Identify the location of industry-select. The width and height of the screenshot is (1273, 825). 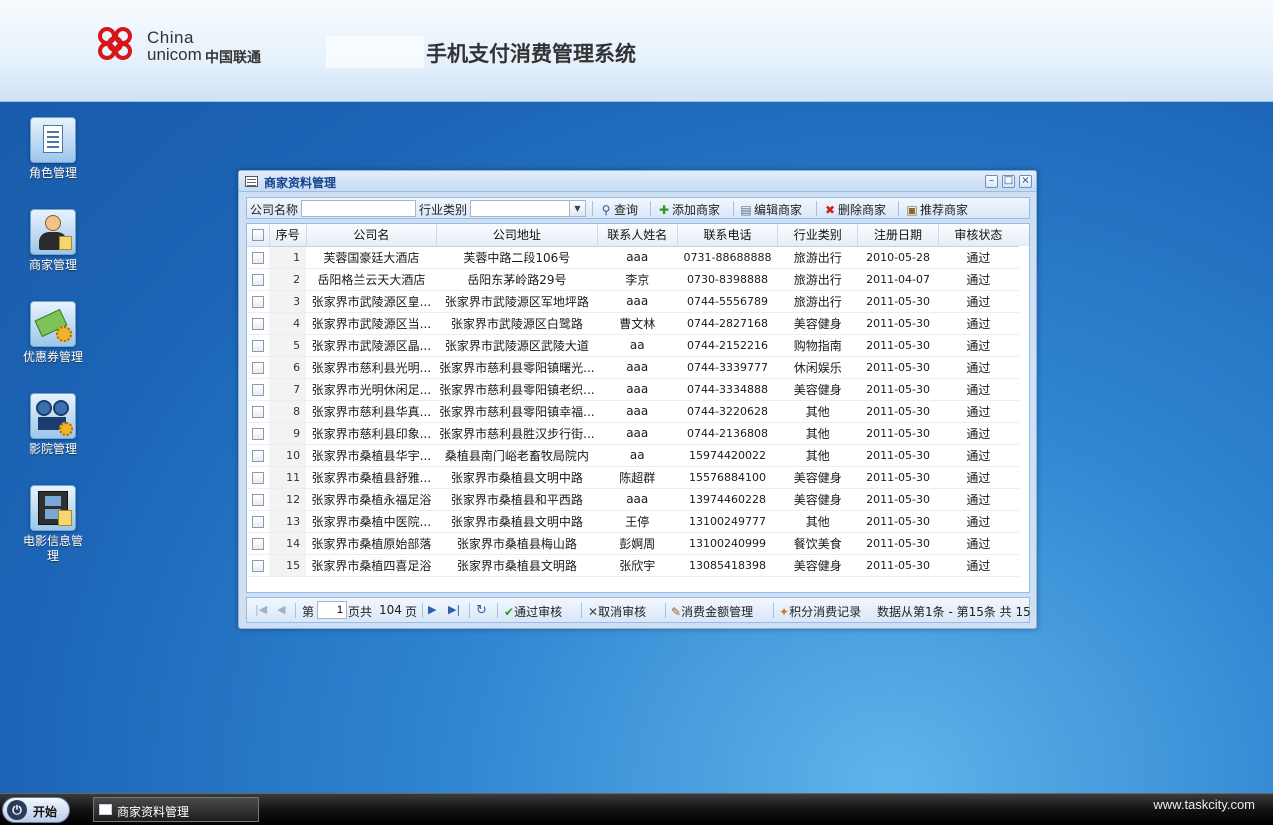
(520, 208).